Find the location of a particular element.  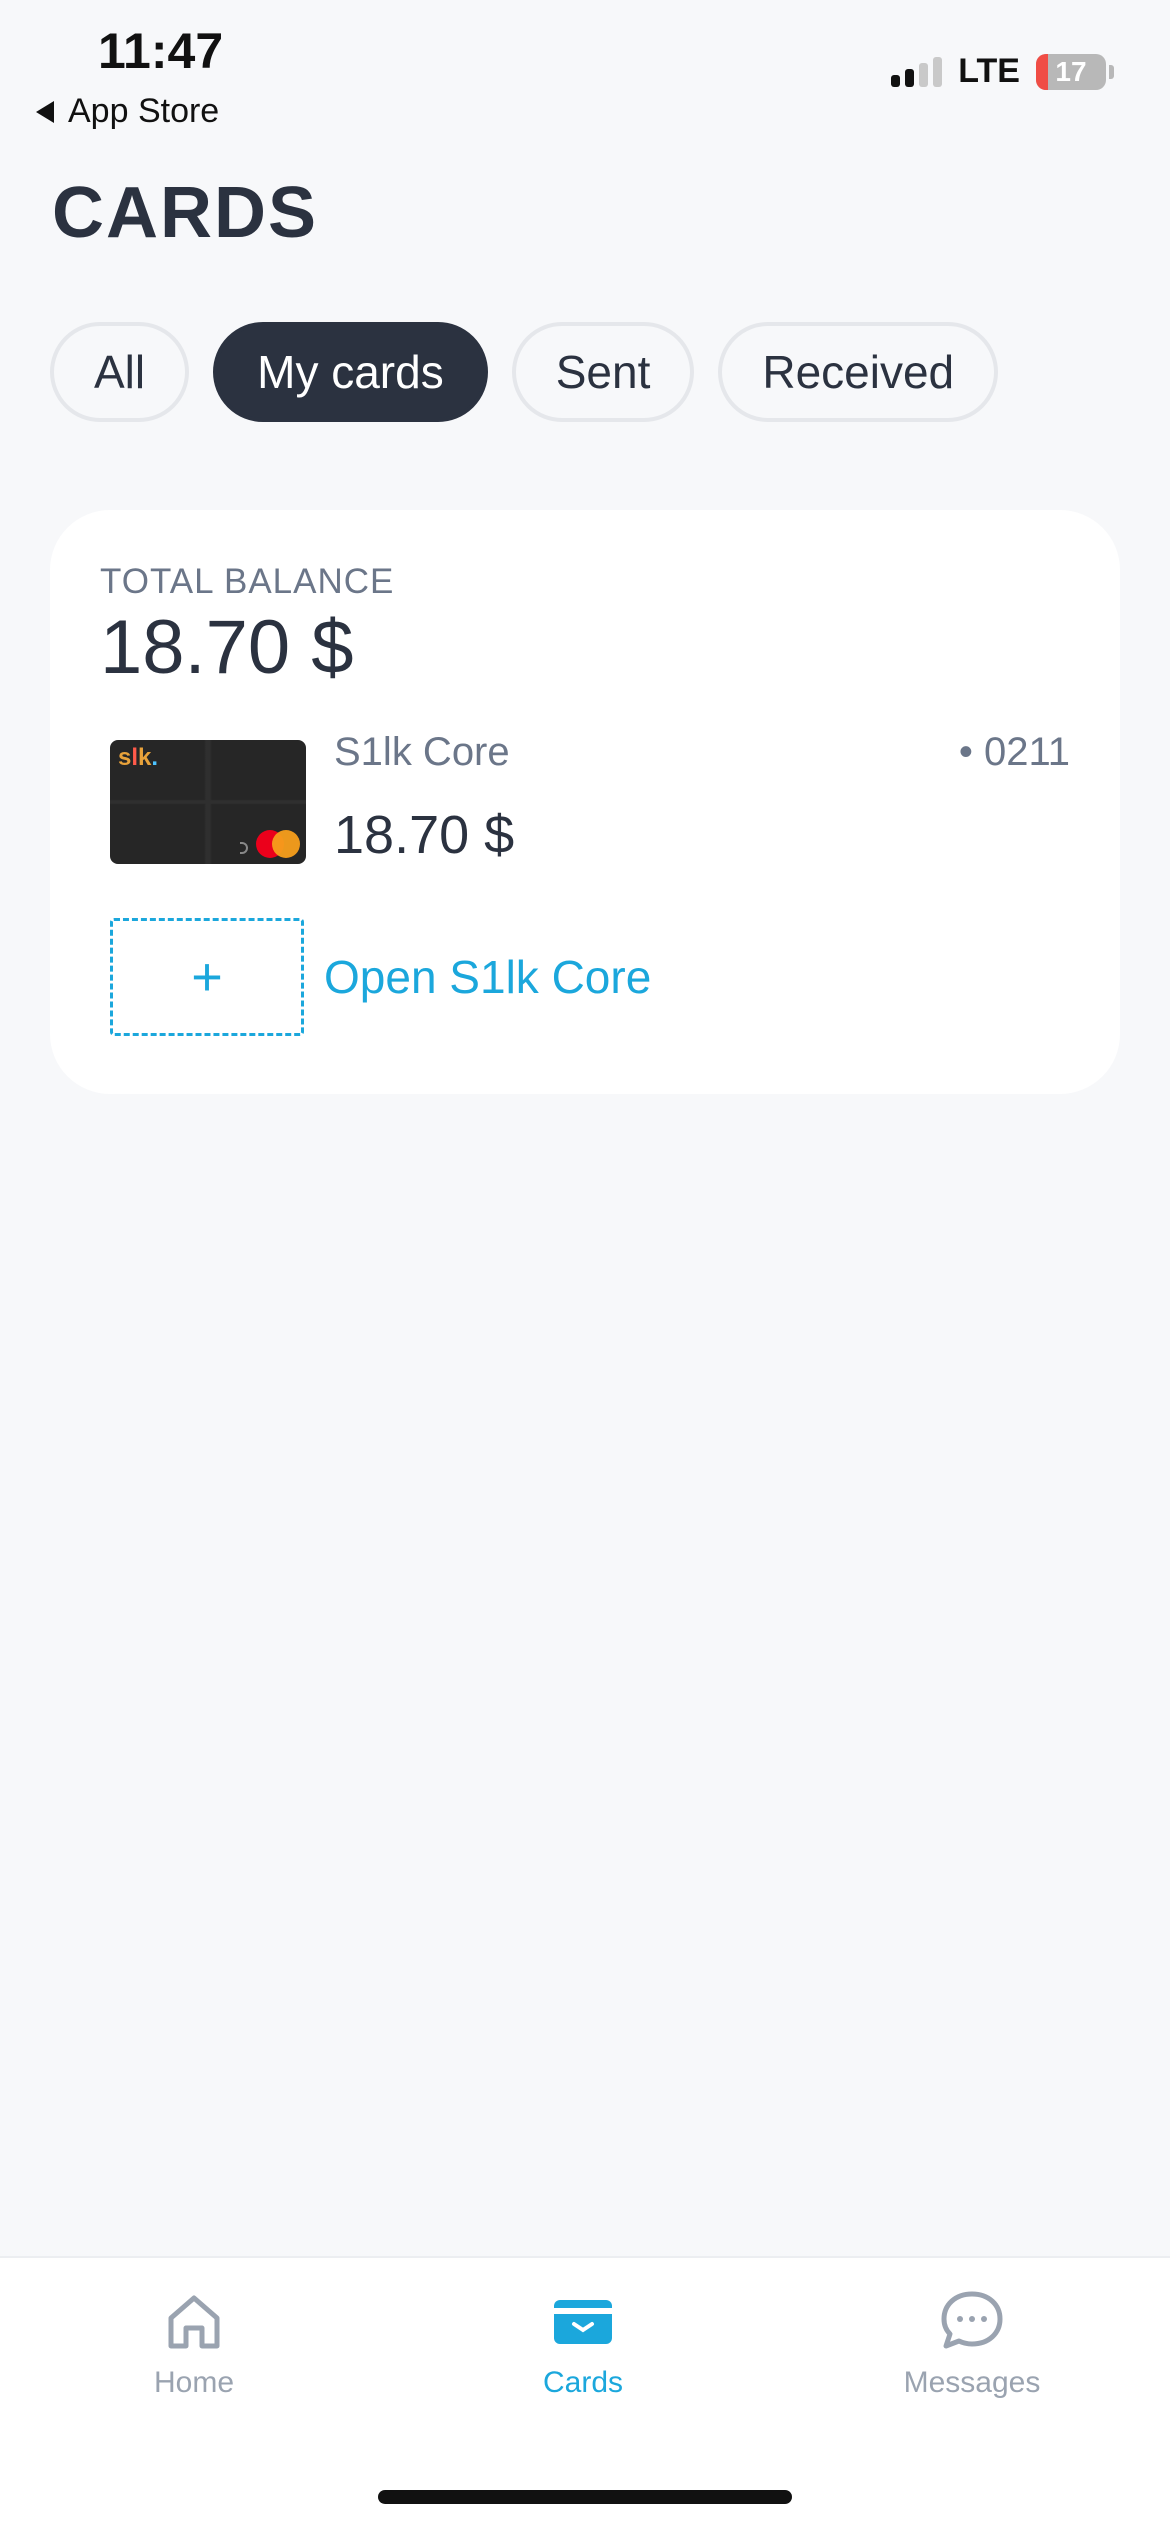

tab-my-cards: My cards is located at coordinates (350, 372).